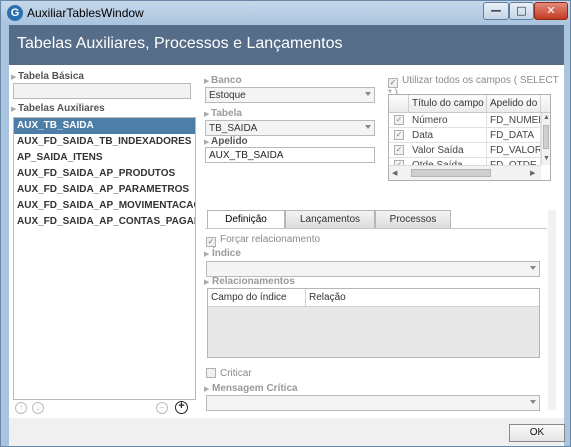 This screenshot has width=571, height=447. What do you see at coordinates (270, 239) in the screenshot?
I see `forcar-relacionamento-label: Forçar relacionamento` at bounding box center [270, 239].